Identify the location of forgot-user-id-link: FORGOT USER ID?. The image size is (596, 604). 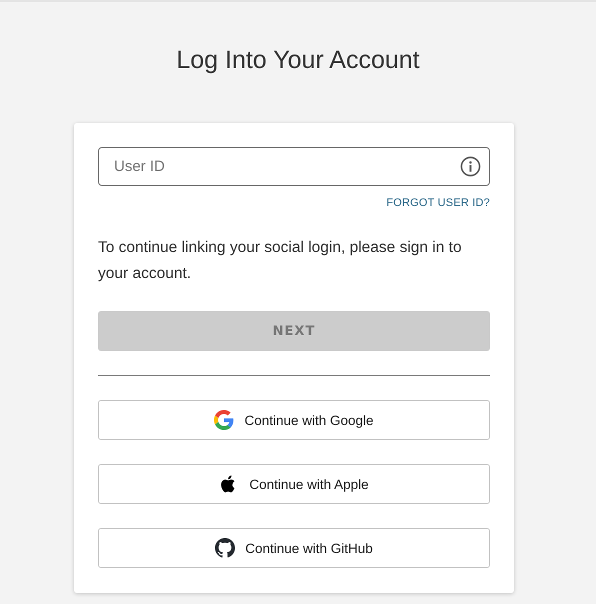
(438, 203).